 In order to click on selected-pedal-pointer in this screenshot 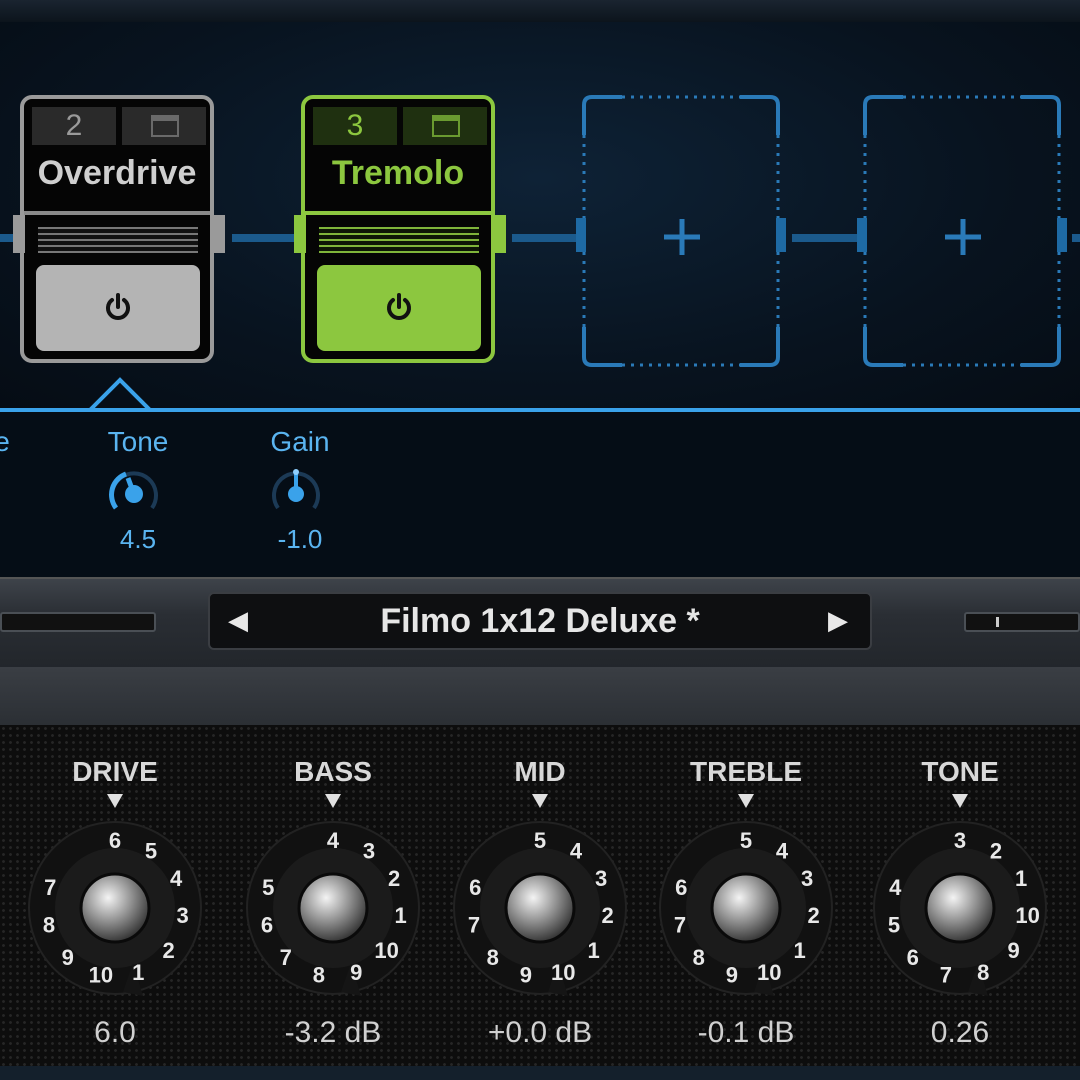, I will do `click(120, 394)`.